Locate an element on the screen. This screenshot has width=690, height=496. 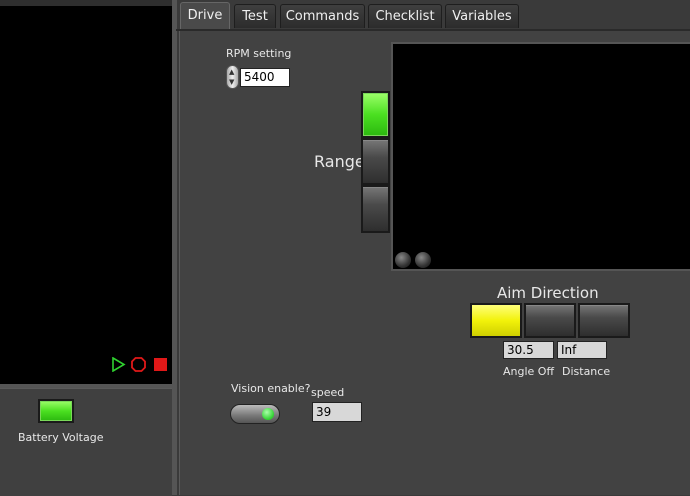
tab-commands: Commands is located at coordinates (322, 16).